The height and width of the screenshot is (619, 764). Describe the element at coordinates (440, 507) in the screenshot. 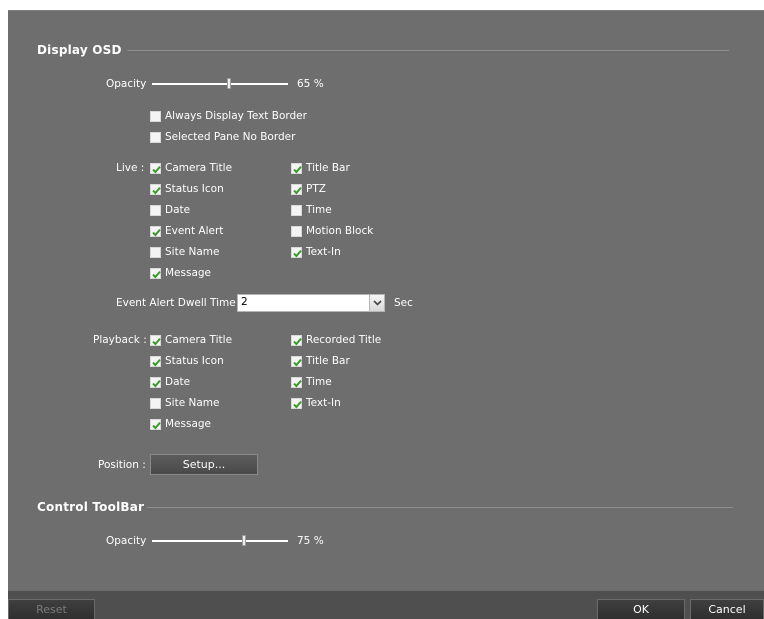

I see `control-toolbar-divider` at that location.